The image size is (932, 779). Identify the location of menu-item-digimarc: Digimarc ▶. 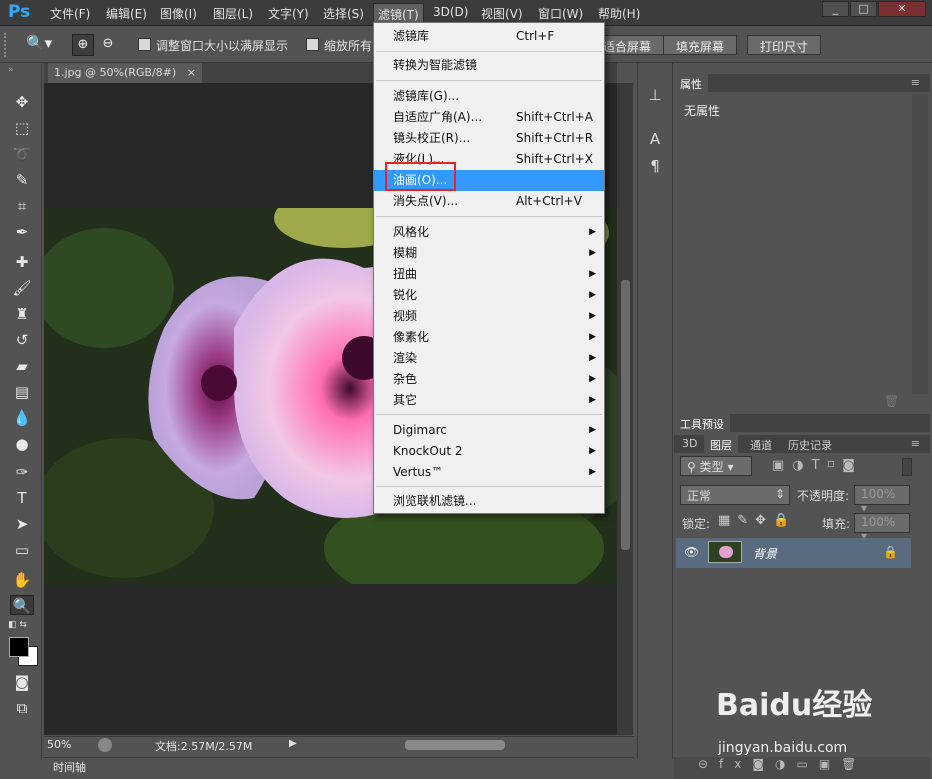
(489, 430).